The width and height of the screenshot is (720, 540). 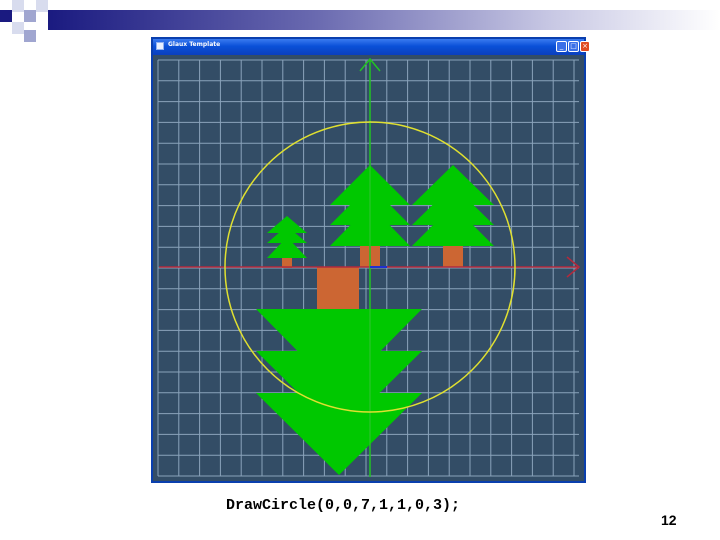 I want to click on slide-header-band, so click(x=360, y=21).